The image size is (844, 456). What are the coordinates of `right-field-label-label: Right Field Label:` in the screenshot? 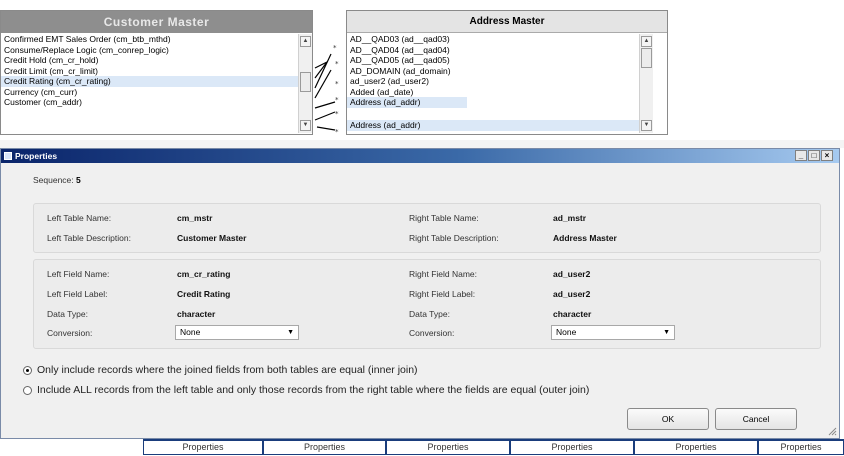 It's located at (442, 294).